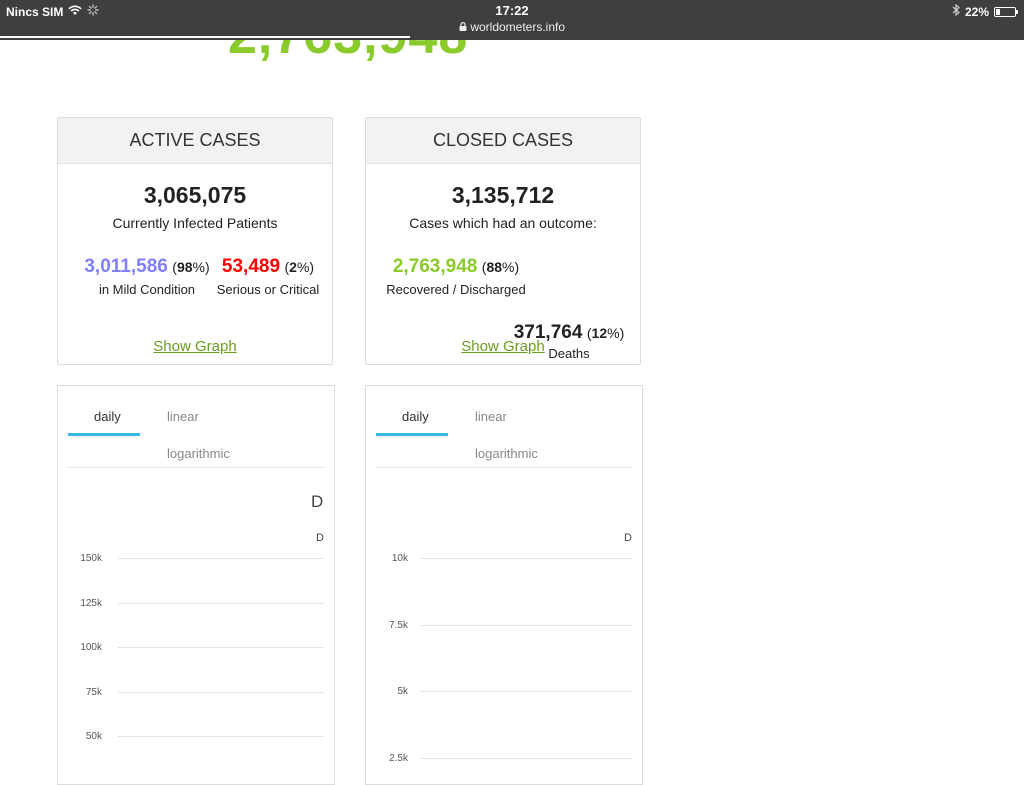 The image size is (1024, 785). I want to click on deaths-label: Deaths, so click(569, 353).